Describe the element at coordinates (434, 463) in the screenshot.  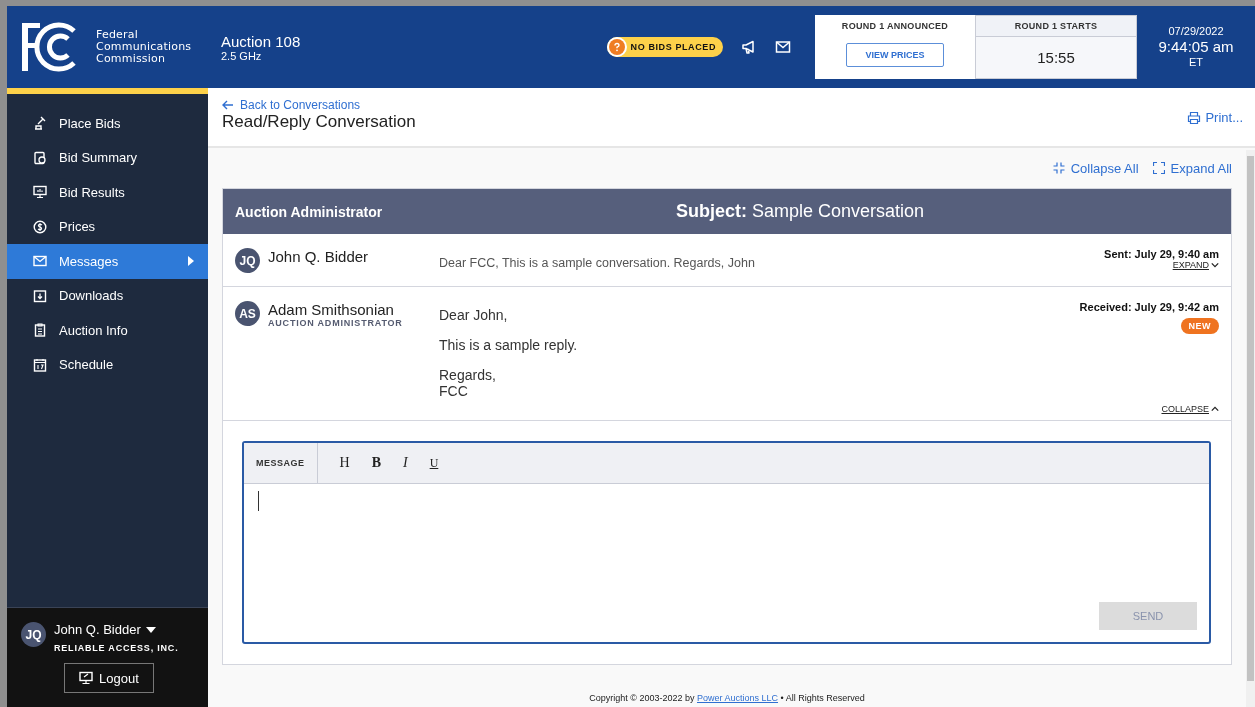
I see `format-button: U` at that location.